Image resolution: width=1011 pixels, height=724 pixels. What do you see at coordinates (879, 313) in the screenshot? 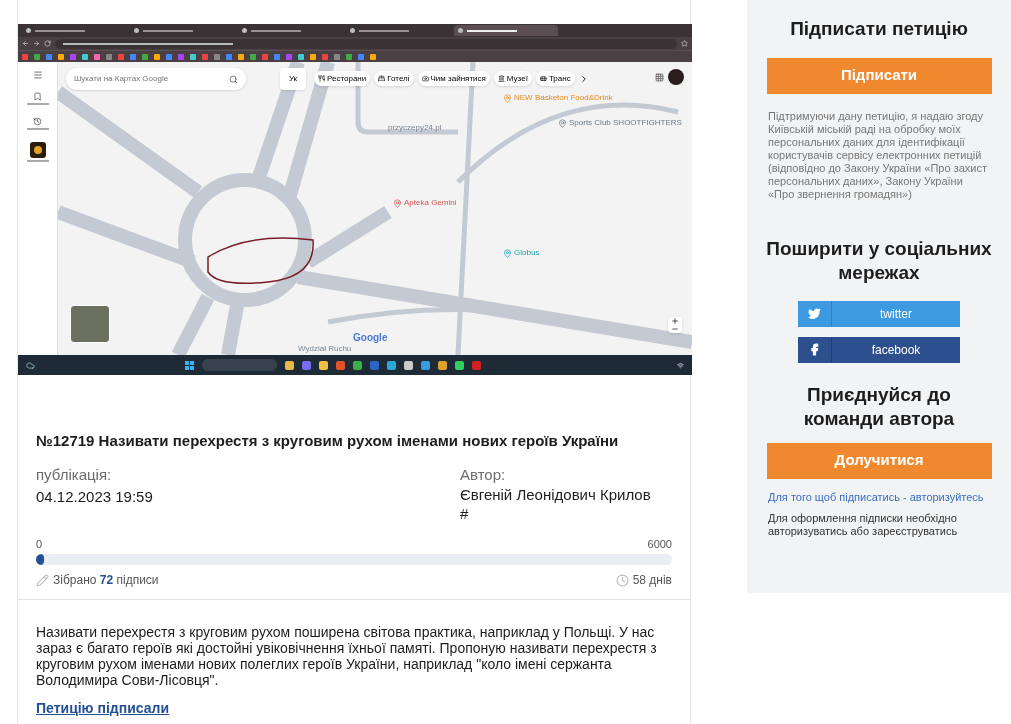
I see `share-button: twitter` at bounding box center [879, 313].